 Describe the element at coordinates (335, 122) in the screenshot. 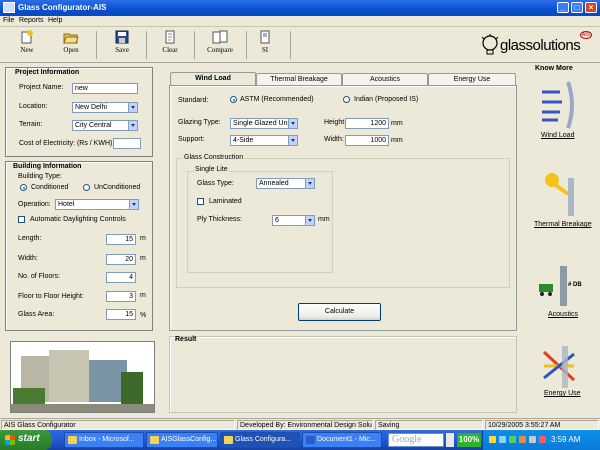

I see `height-label: Height:` at that location.